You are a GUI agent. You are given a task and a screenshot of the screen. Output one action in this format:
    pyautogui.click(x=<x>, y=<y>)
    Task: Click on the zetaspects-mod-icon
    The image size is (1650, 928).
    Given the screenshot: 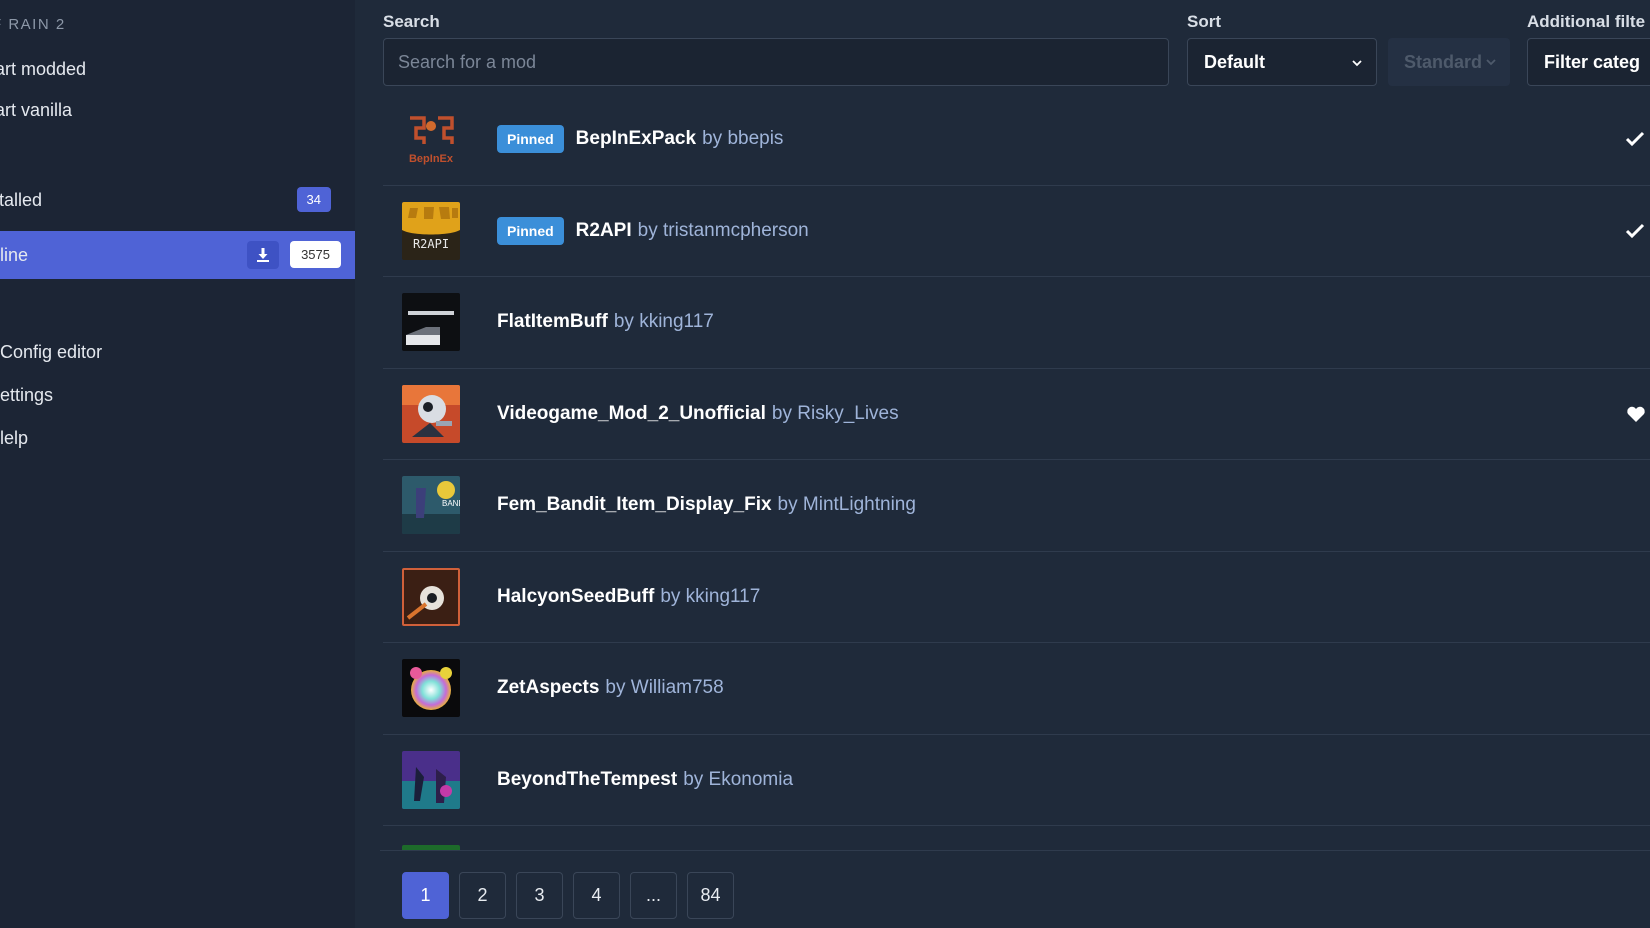 What is the action you would take?
    pyautogui.click(x=431, y=688)
    